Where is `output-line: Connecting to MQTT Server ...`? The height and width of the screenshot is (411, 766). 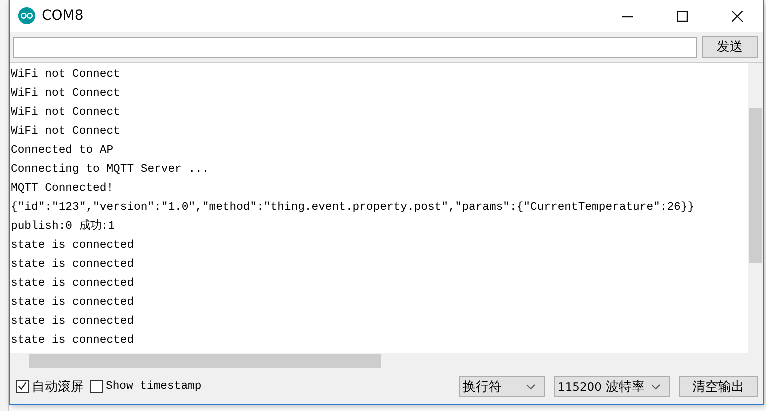
output-line: Connecting to MQTT Server ... is located at coordinates (110, 170).